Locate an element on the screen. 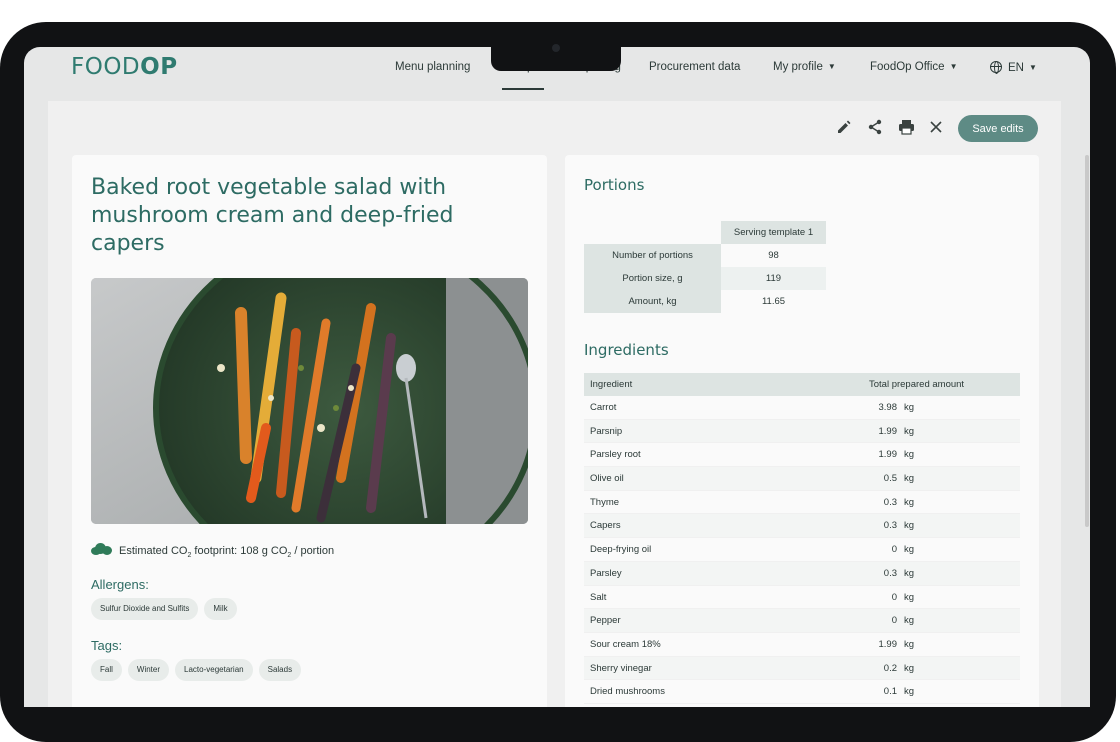  ingredient-name: Sour cream 18% is located at coordinates (625, 644).